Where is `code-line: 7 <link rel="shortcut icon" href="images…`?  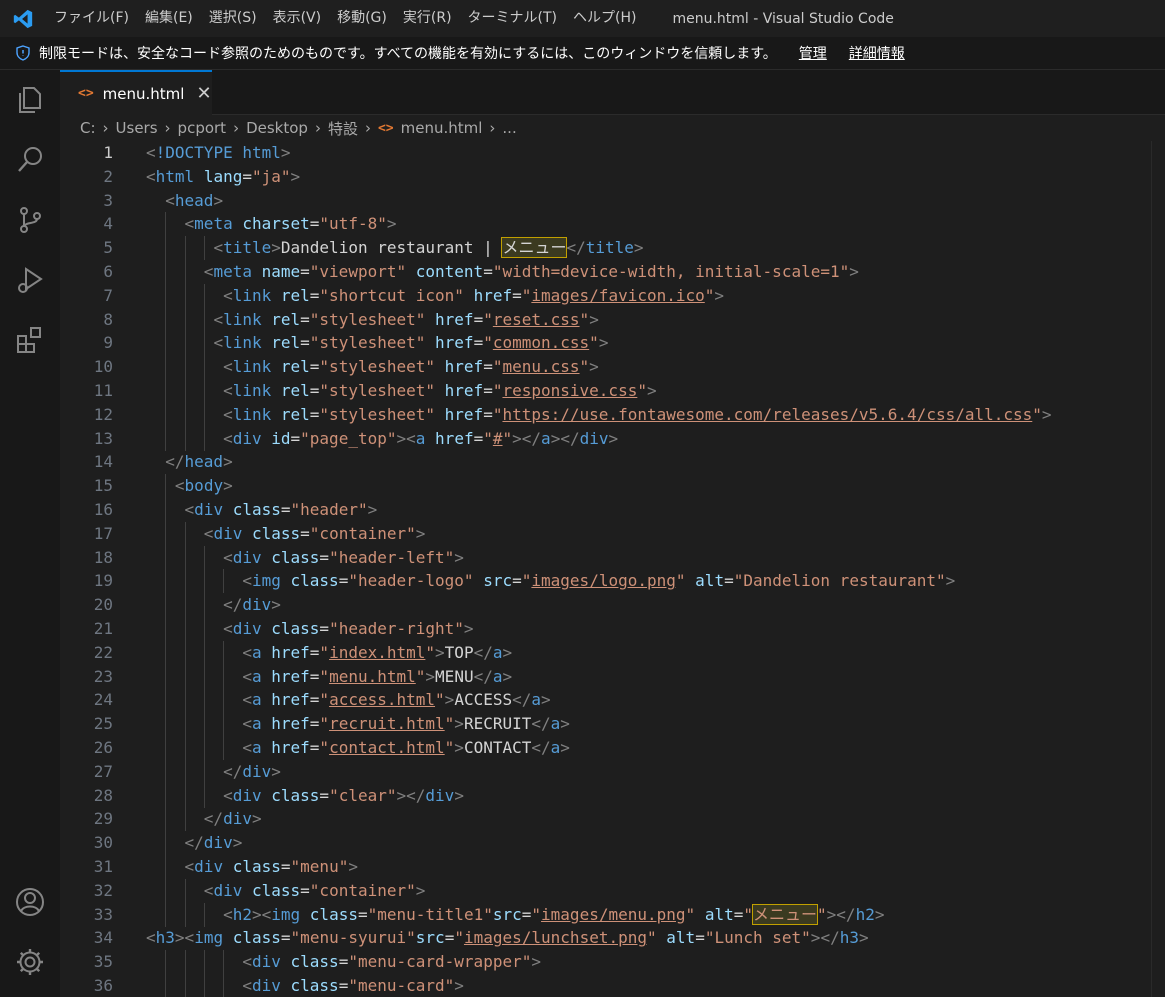
code-line: 7 <link rel="shortcut icon" href="images… is located at coordinates (612, 295).